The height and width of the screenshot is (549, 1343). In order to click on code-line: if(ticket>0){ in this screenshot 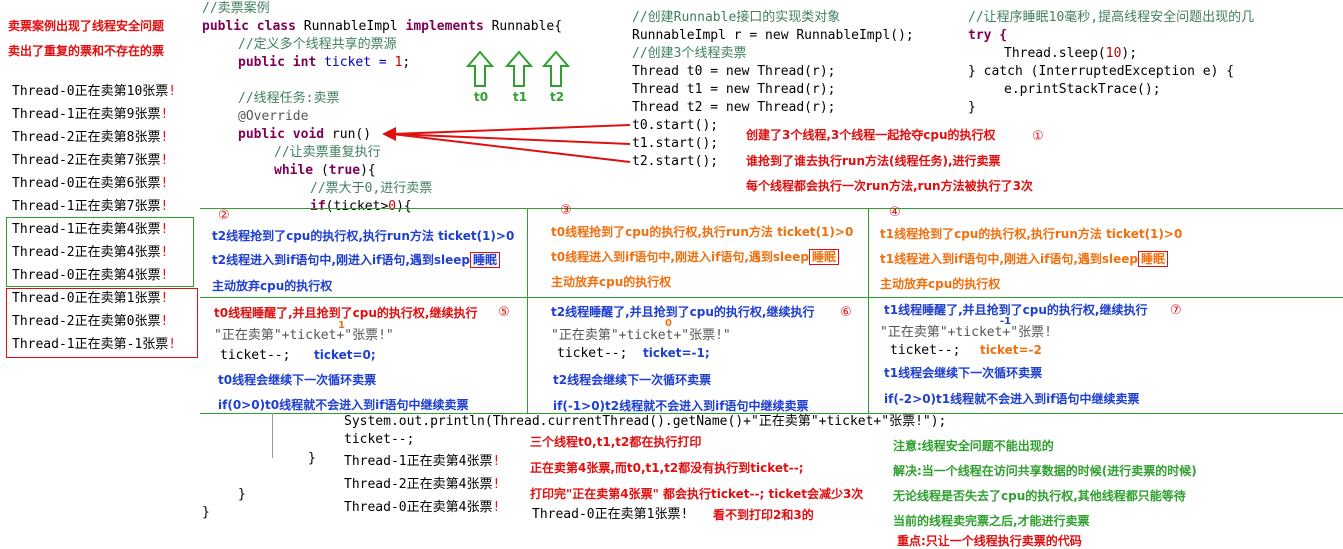, I will do `click(361, 206)`.